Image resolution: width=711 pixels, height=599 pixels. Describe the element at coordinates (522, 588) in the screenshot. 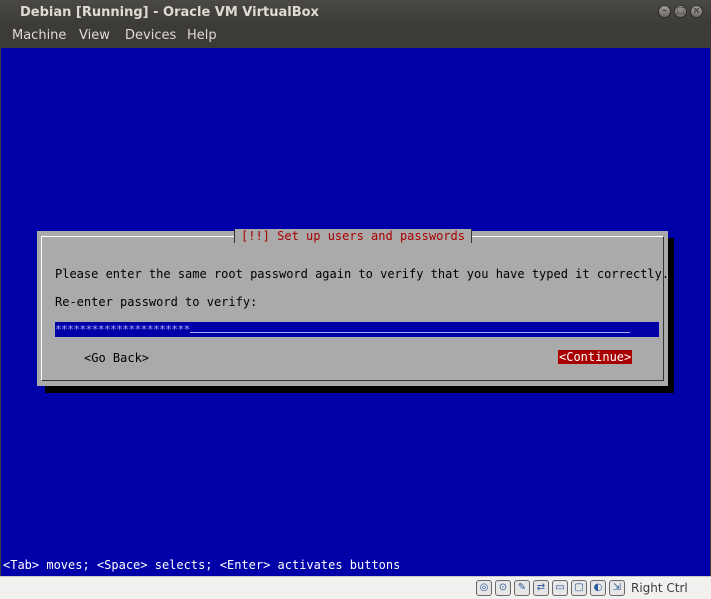

I see `usb-icon: ✎` at that location.